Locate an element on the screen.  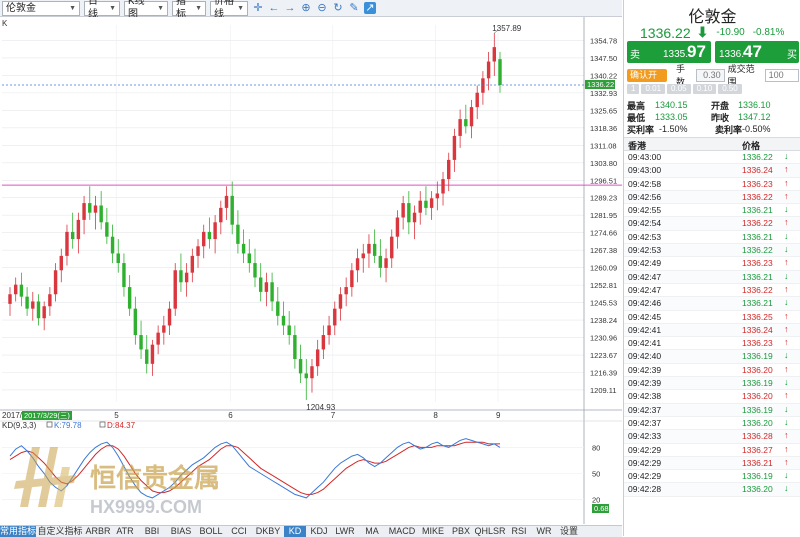
crosshair-icon: ✛ is located at coordinates (258, 8).